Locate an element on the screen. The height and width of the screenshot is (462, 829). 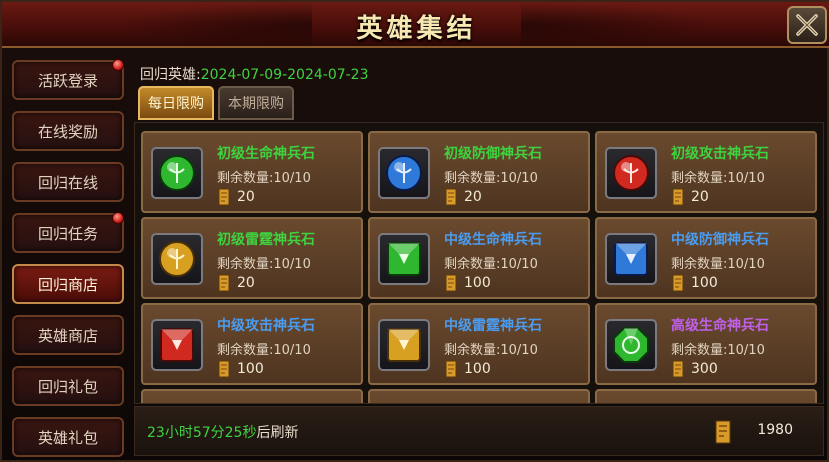
sidebar-item-label: 回归在线 is located at coordinates (67, 182).